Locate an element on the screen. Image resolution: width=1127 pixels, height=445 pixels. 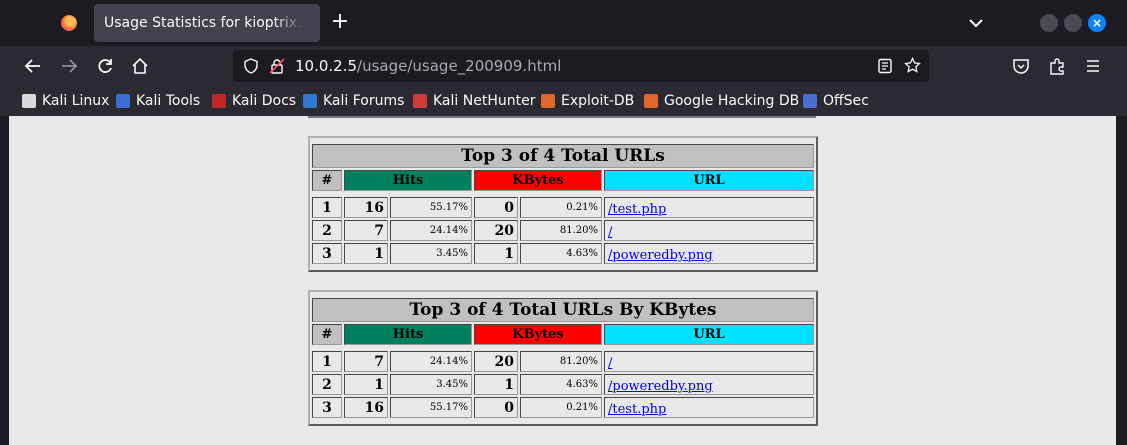
home-icon is located at coordinates (140, 65).